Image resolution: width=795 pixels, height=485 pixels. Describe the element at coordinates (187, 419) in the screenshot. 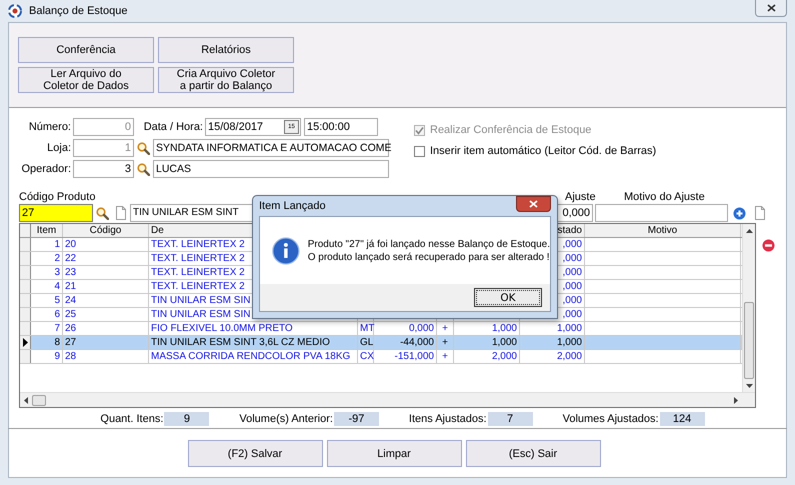

I see `summary-value: 9` at that location.